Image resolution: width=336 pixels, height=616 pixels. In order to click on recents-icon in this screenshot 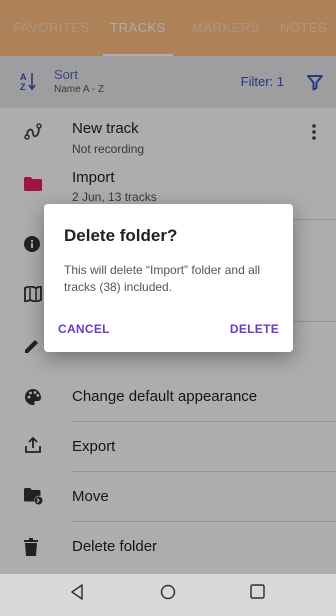, I will do `click(257, 594)`.